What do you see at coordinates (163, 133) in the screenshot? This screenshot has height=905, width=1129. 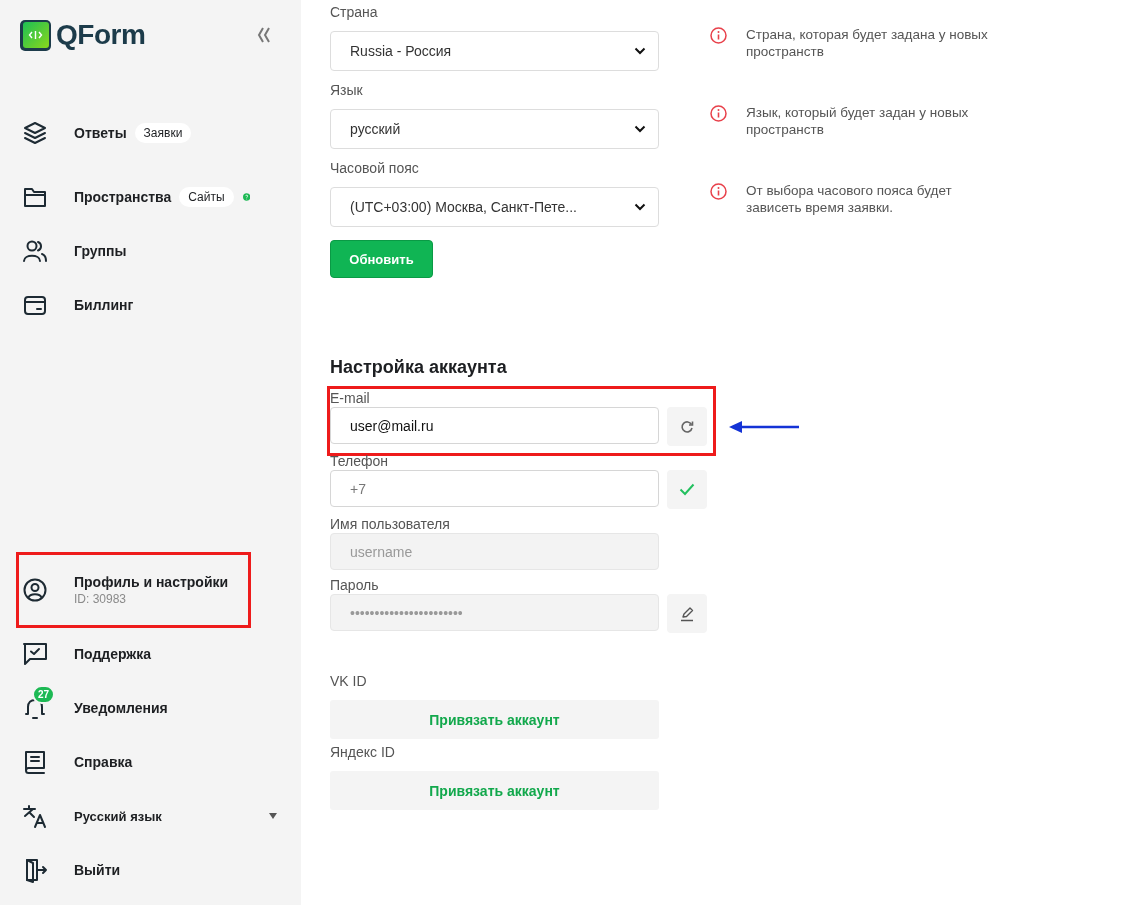 I see `tag-label: Заявки` at bounding box center [163, 133].